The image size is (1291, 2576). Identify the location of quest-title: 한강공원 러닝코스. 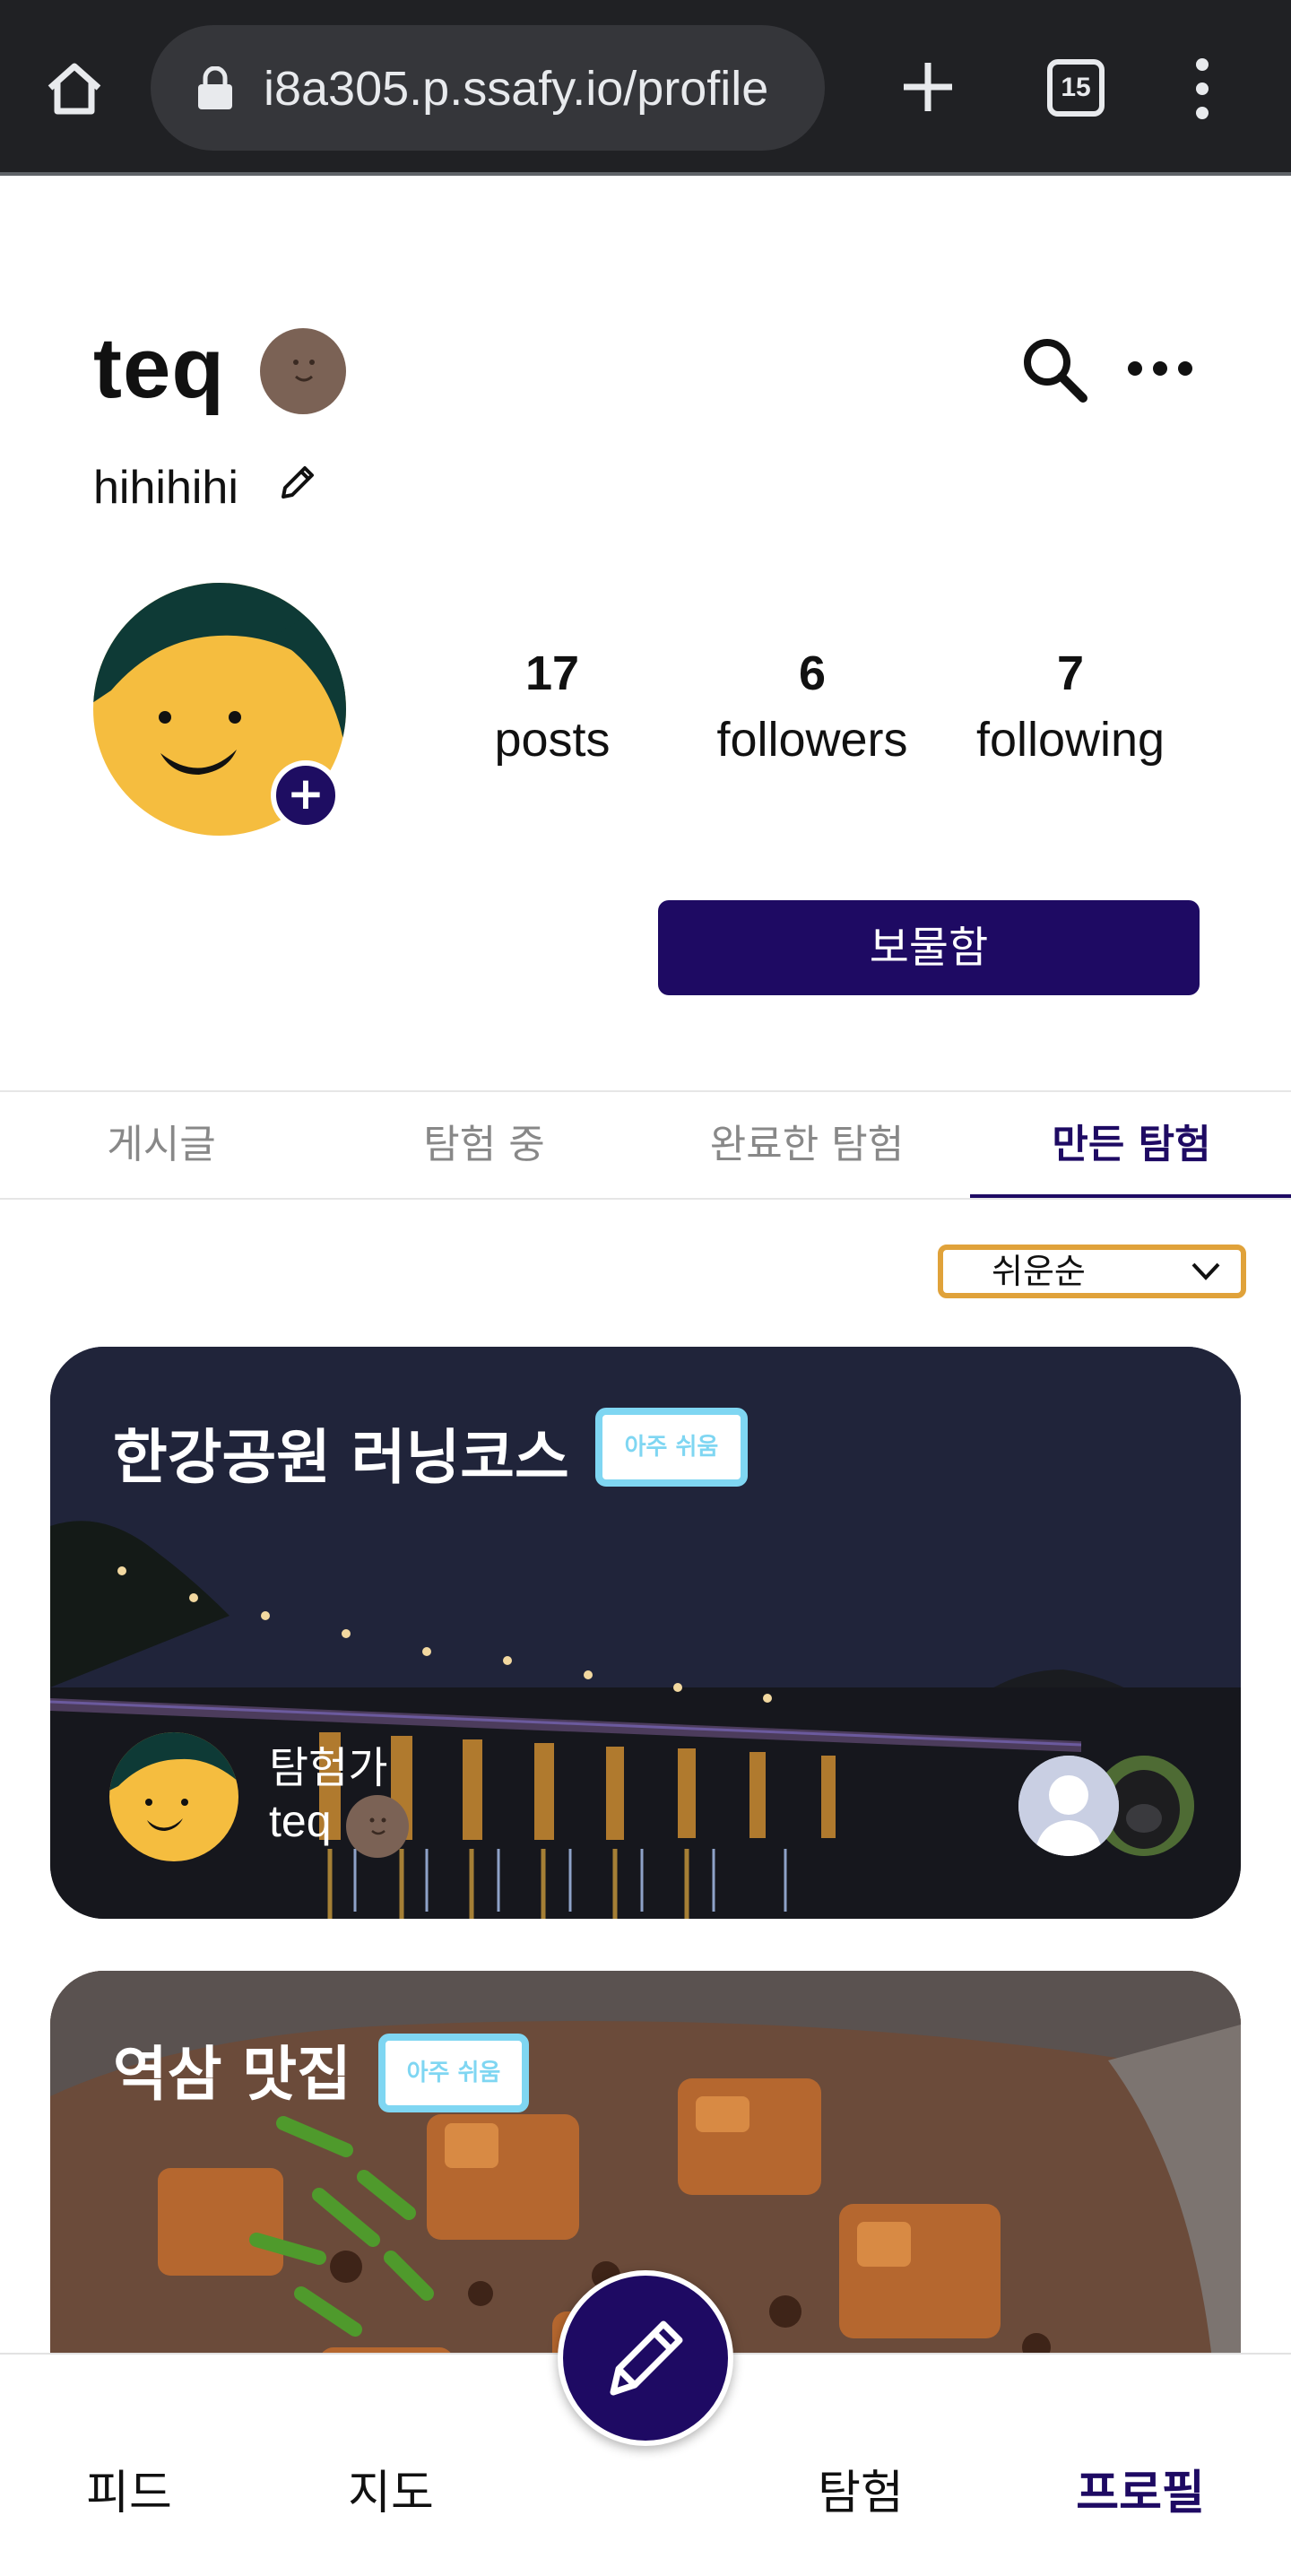
(341, 1457).